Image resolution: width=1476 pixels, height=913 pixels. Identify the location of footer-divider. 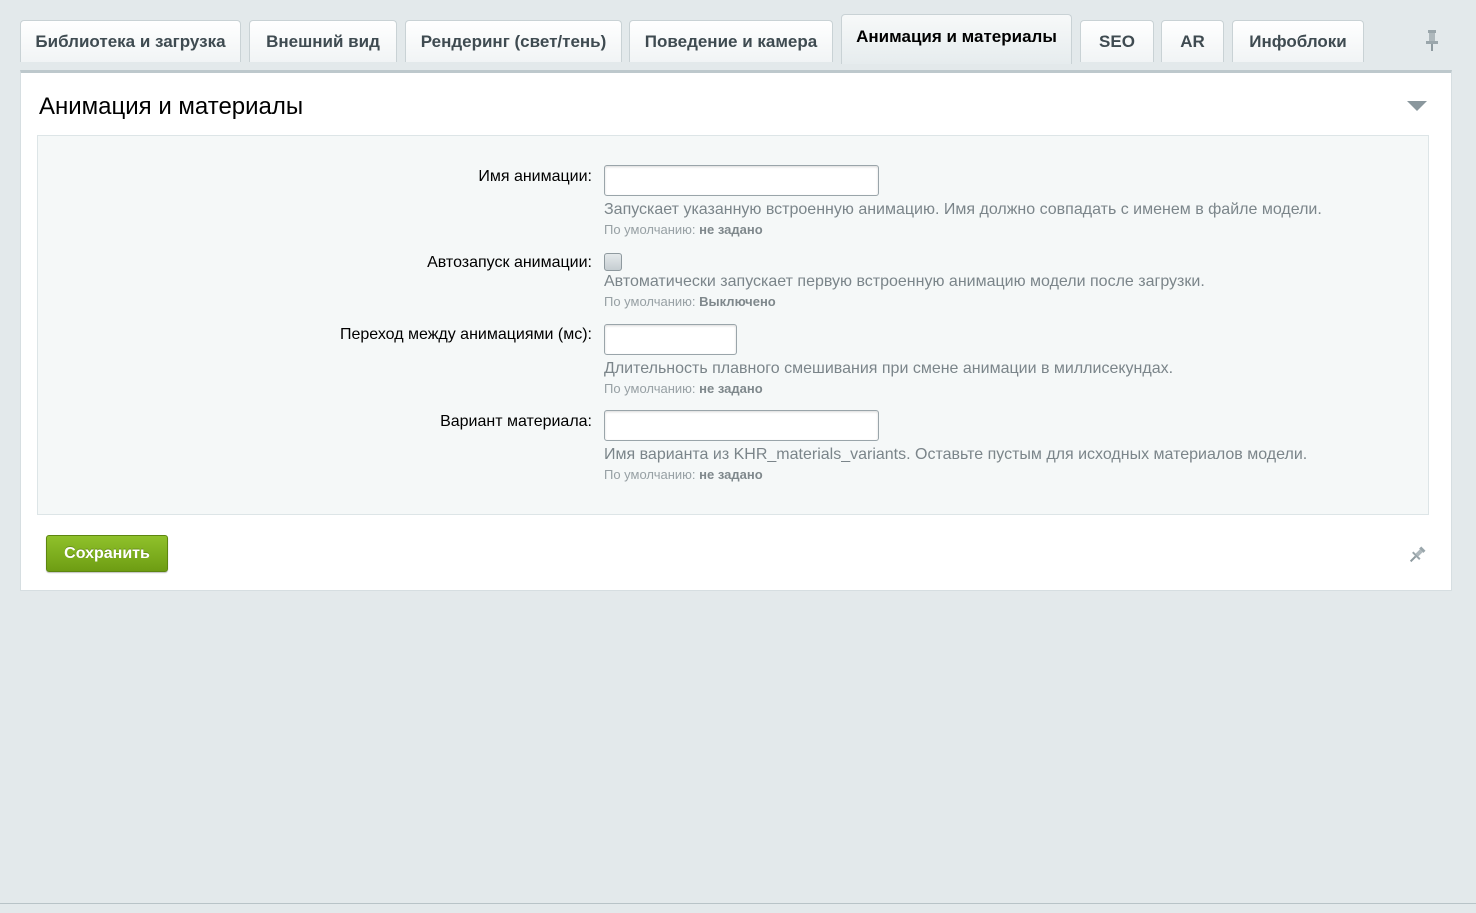
(738, 903).